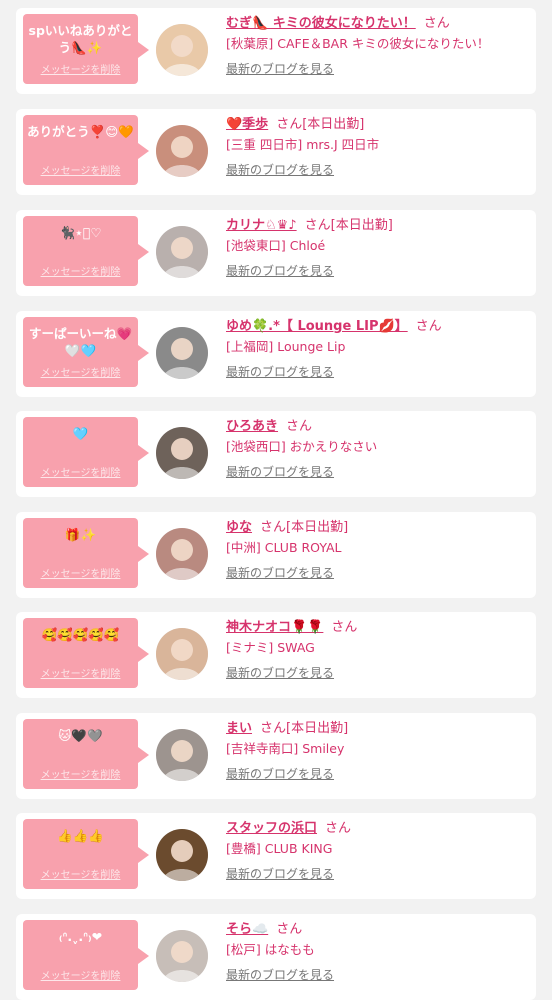 This screenshot has width=552, height=1000. What do you see at coordinates (86, 754) in the screenshot?
I see `message-bubble: 🐱🖤🩶 メッセージを削除` at bounding box center [86, 754].